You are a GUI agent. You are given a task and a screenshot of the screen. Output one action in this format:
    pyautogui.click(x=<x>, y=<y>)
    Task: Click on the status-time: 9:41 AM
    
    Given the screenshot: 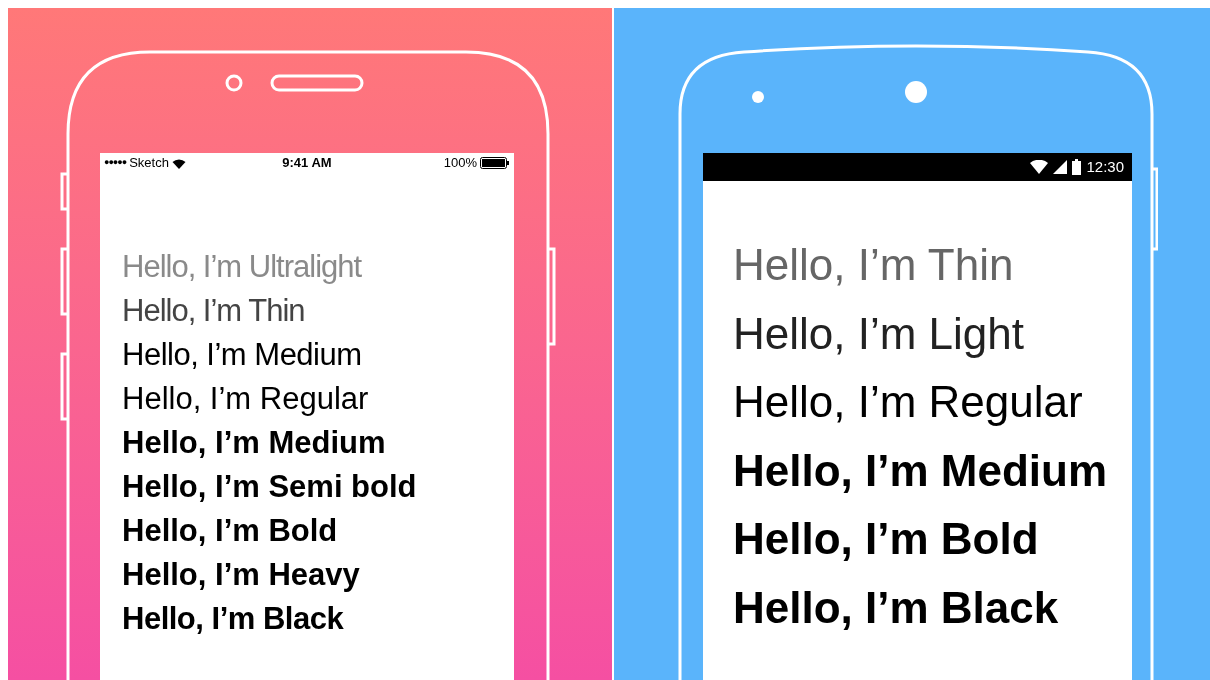 What is the action you would take?
    pyautogui.click(x=307, y=163)
    